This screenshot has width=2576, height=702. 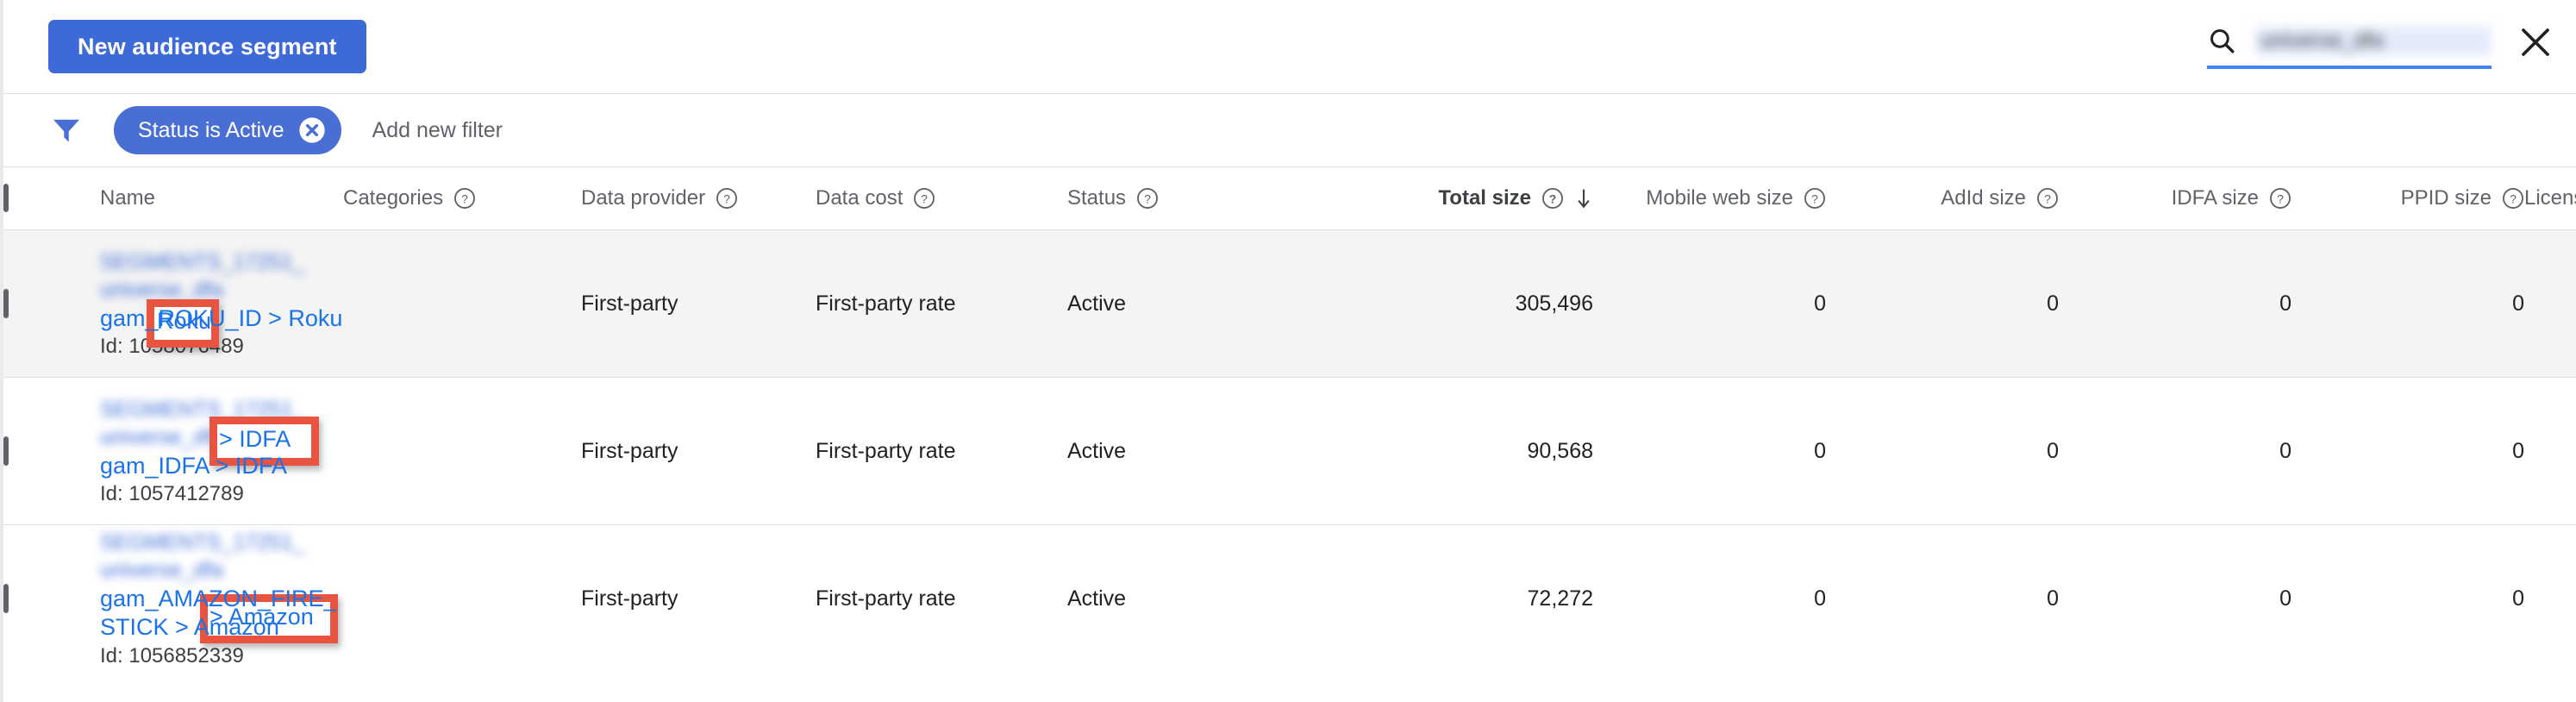 I want to click on segment-id: Id: 1057412789, so click(x=172, y=494).